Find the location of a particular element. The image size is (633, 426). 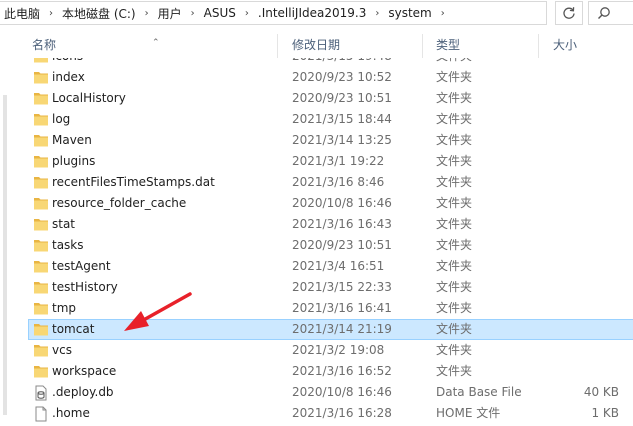

file-icon is located at coordinates (41, 414).